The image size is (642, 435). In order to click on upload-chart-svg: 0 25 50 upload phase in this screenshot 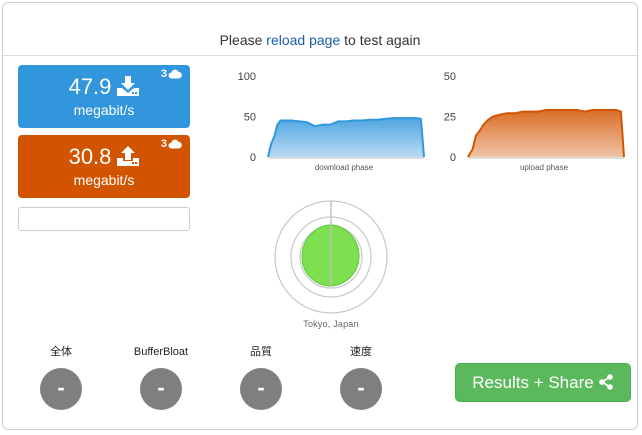, I will do `click(534, 121)`.